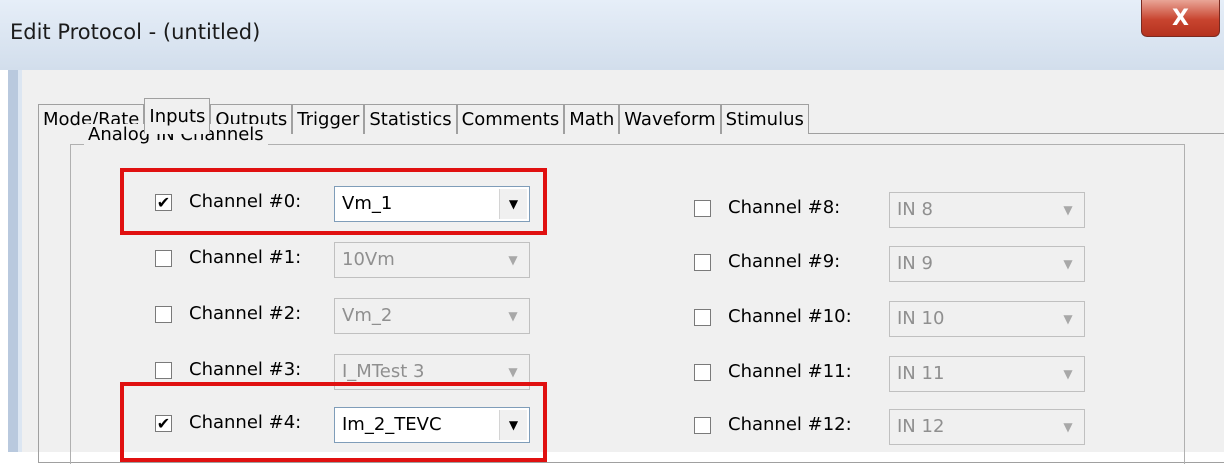 Image resolution: width=1224 pixels, height=464 pixels. What do you see at coordinates (383, 371) in the screenshot?
I see `channel-3-value: I_MTest 3` at bounding box center [383, 371].